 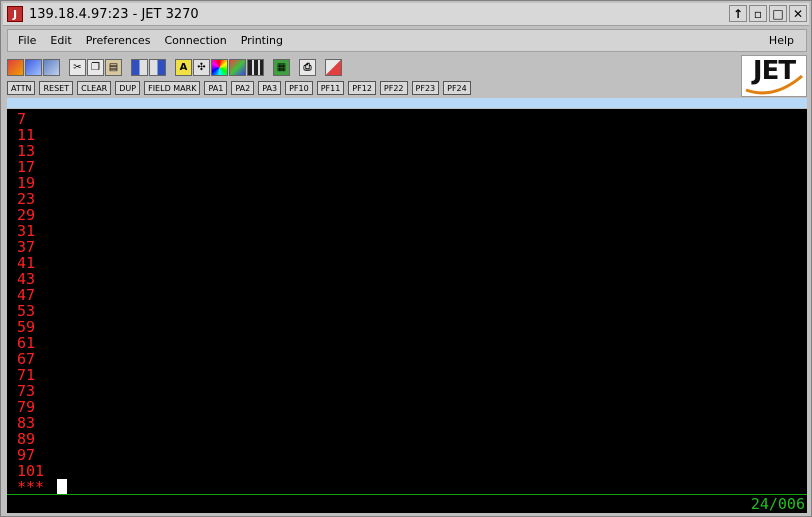 I want to click on maximize-button: □, so click(x=778, y=13).